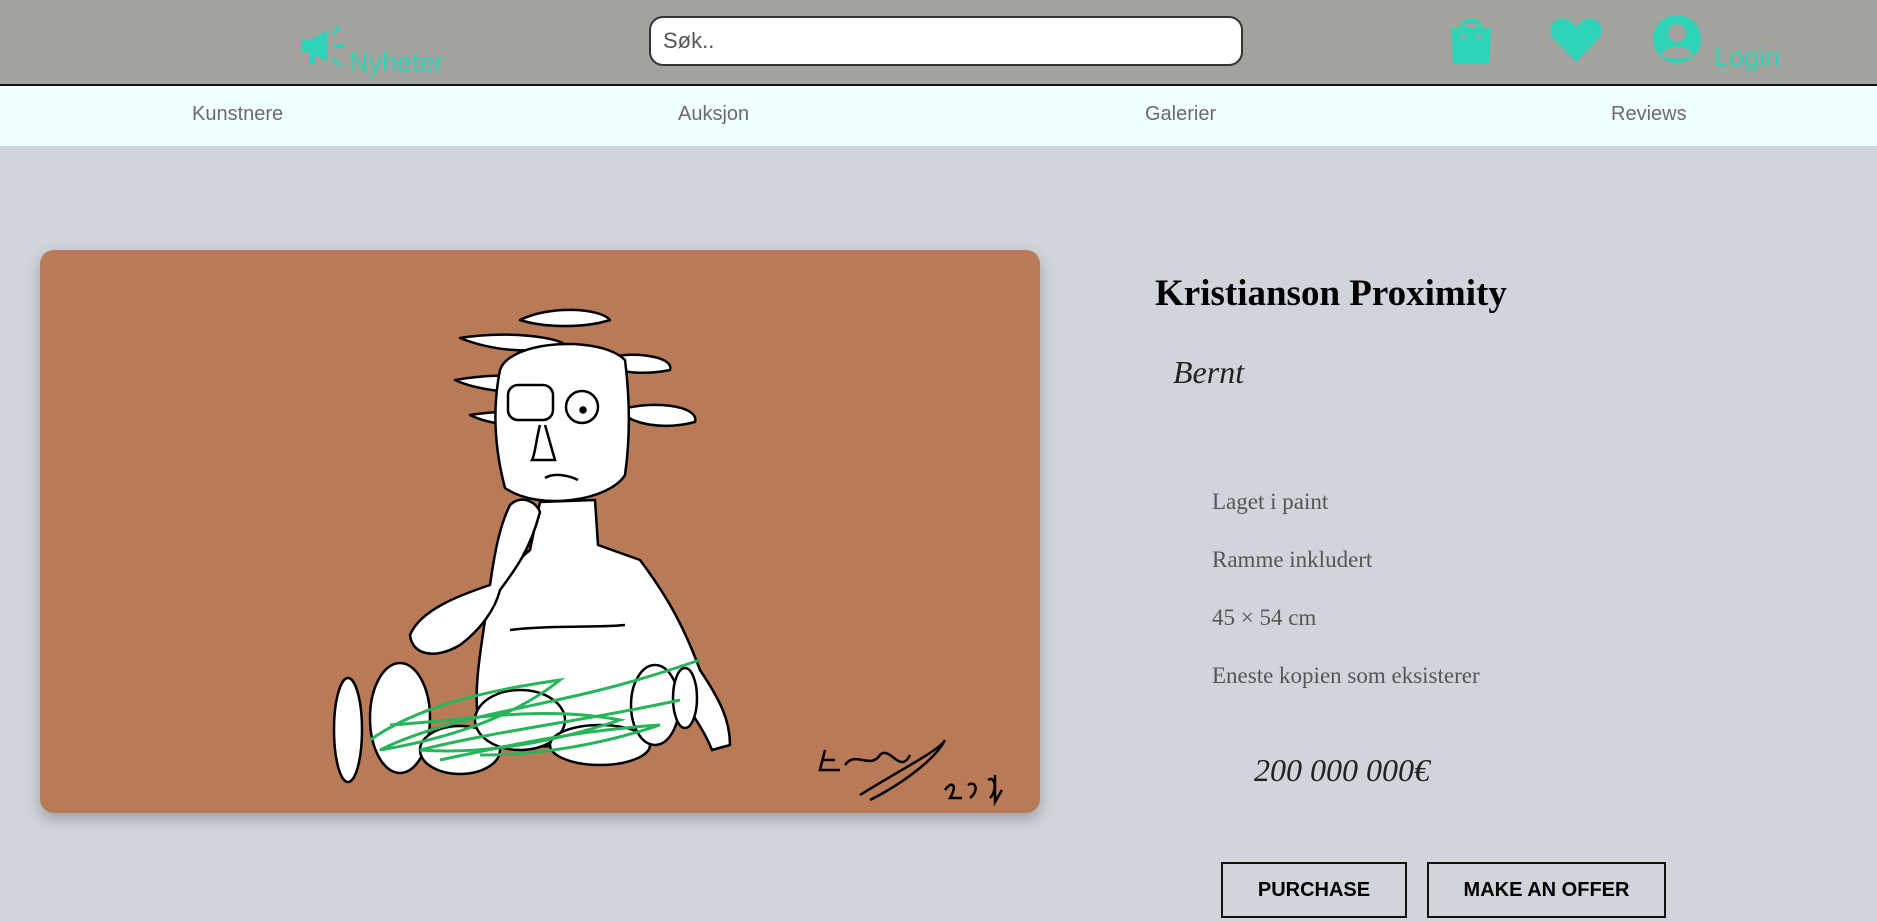 The width and height of the screenshot is (1877, 922). I want to click on category-nav: Kunstnere Auksjon Galerier Reviews, so click(938, 116).